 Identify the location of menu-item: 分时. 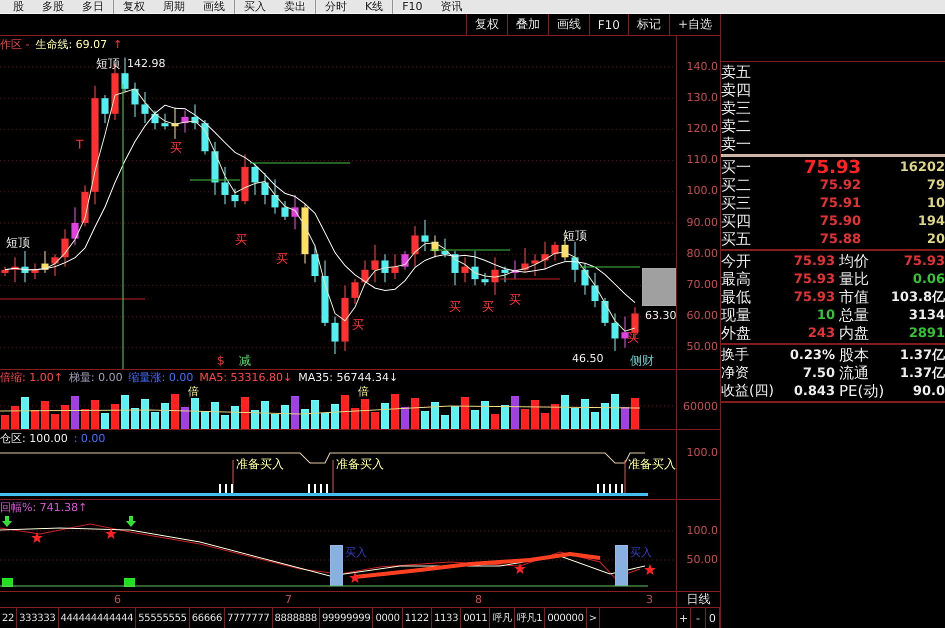
(336, 7).